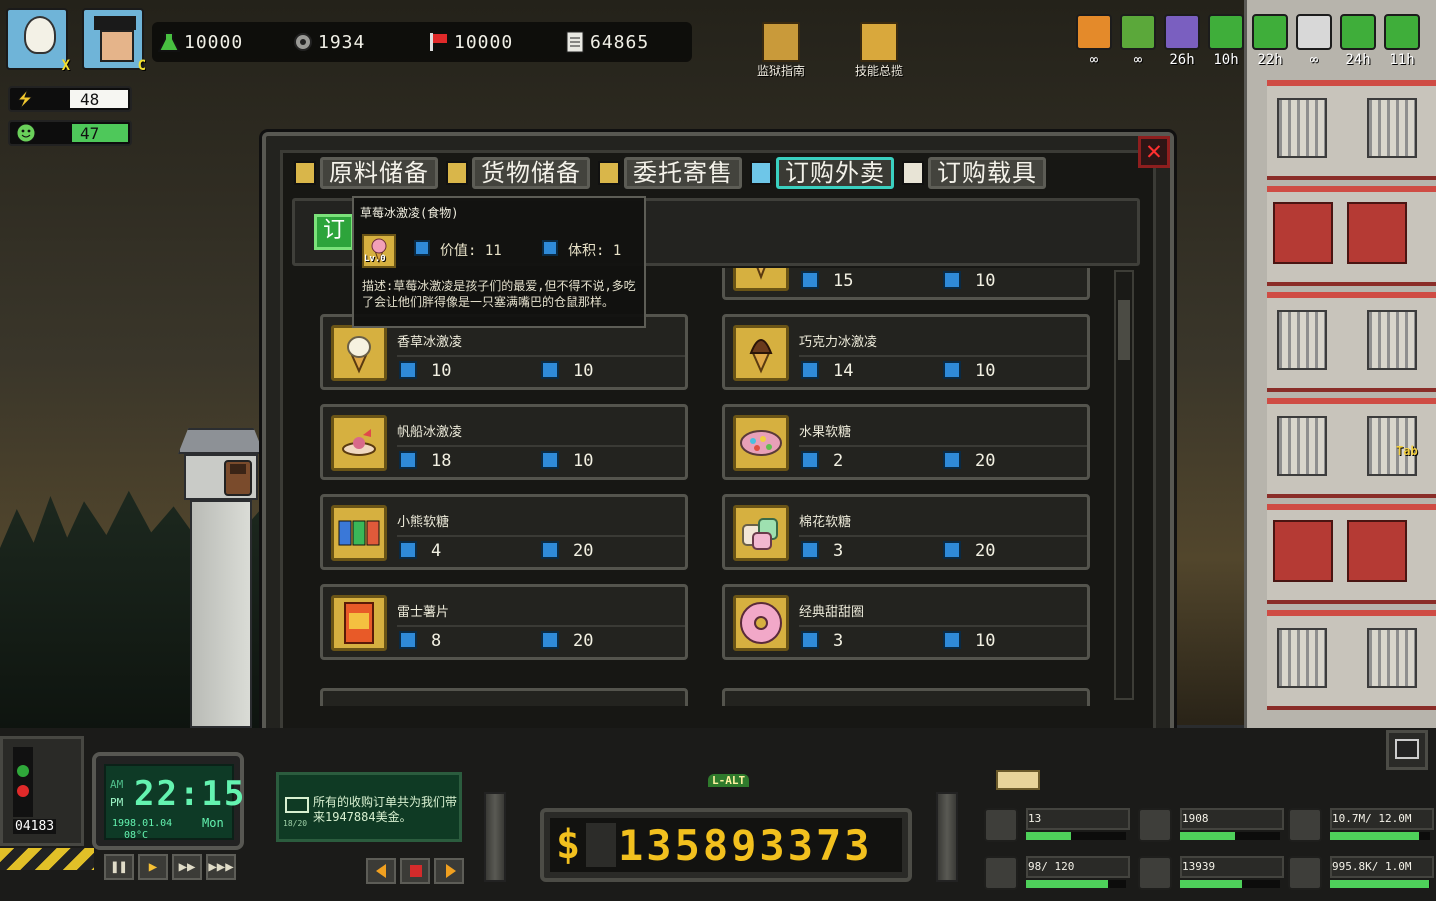 This screenshot has width=1436, height=901. I want to click on item-card: 小熊软糖 4 20, so click(504, 532).